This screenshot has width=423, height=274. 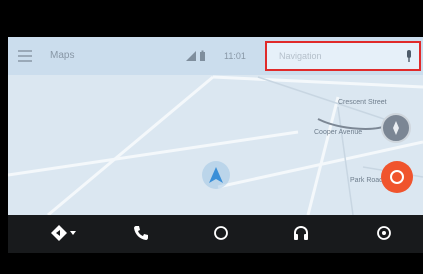 I want to click on compass-button, so click(x=396, y=128).